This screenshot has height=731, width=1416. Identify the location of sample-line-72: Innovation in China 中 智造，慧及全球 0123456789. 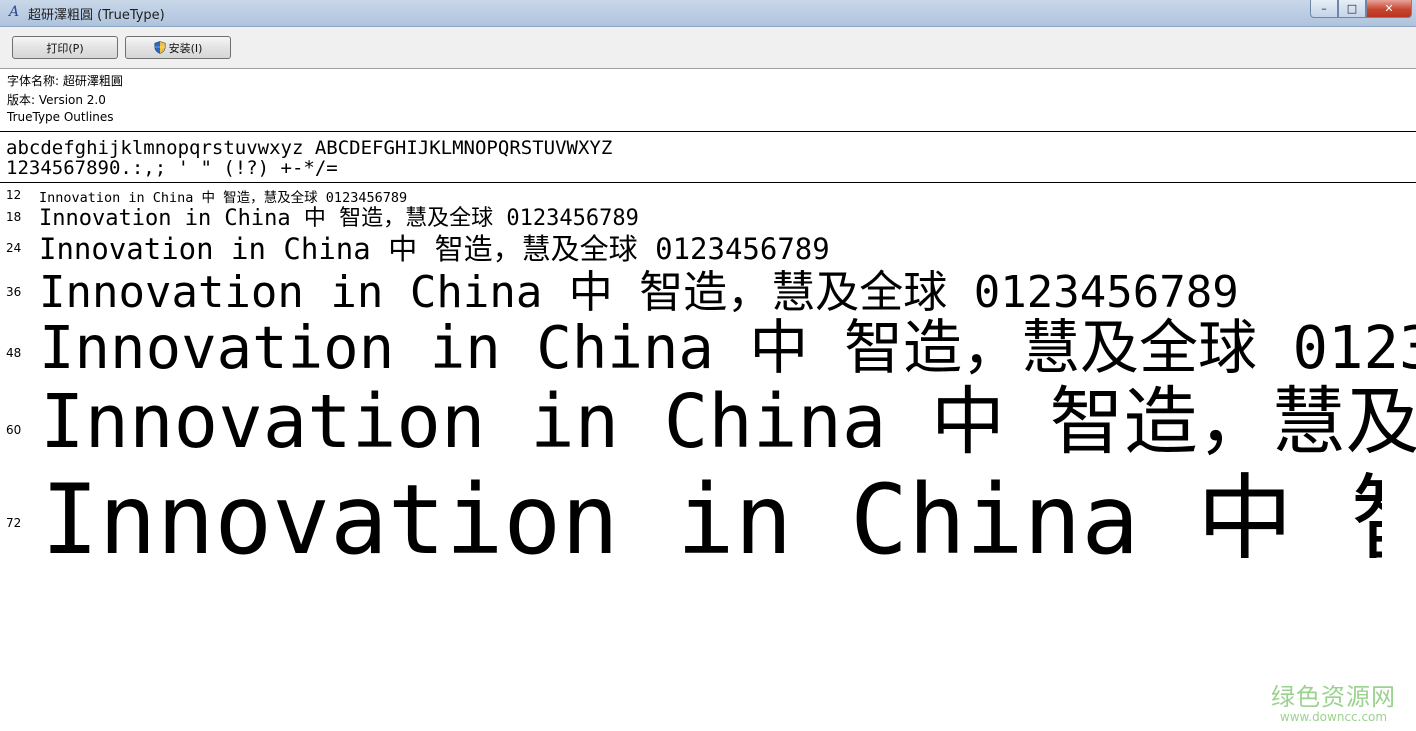
(711, 511).